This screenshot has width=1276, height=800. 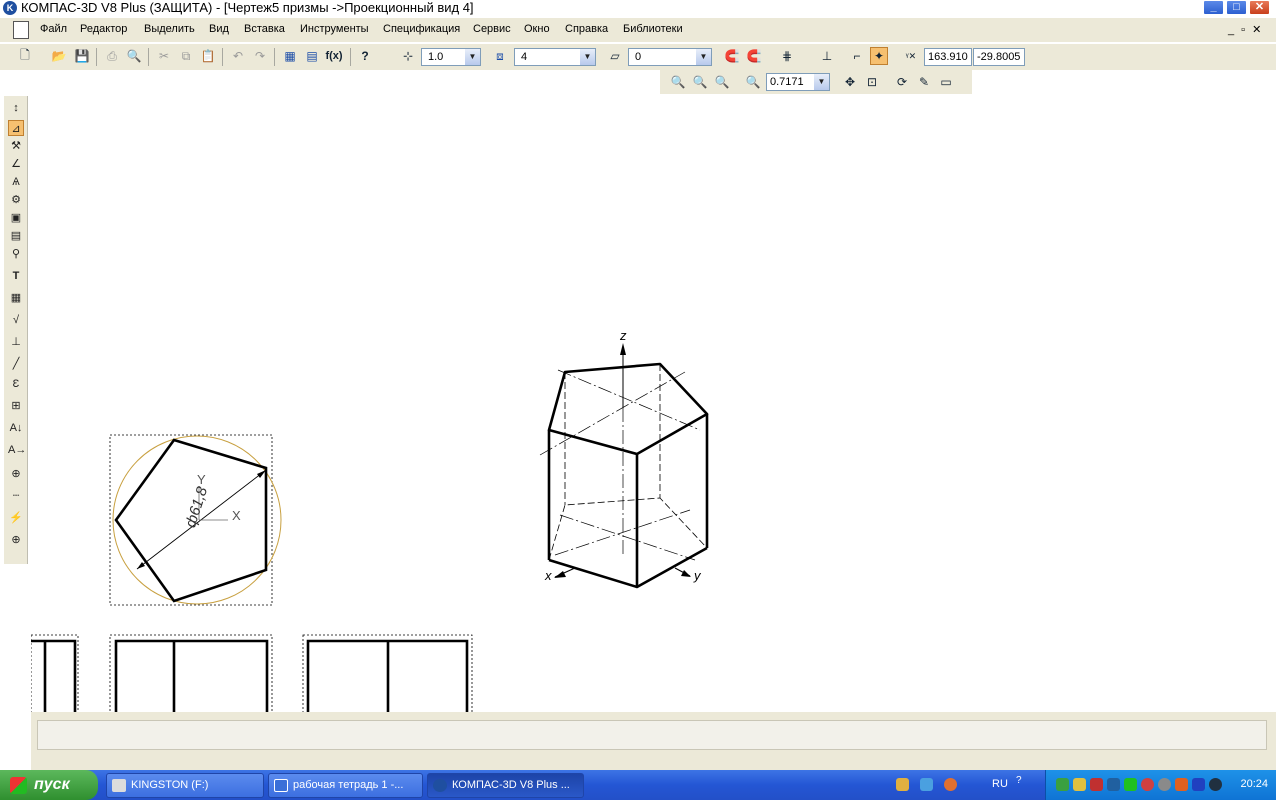 What do you see at coordinates (850, 82) in the screenshot?
I see `pan-icon: ✥` at bounding box center [850, 82].